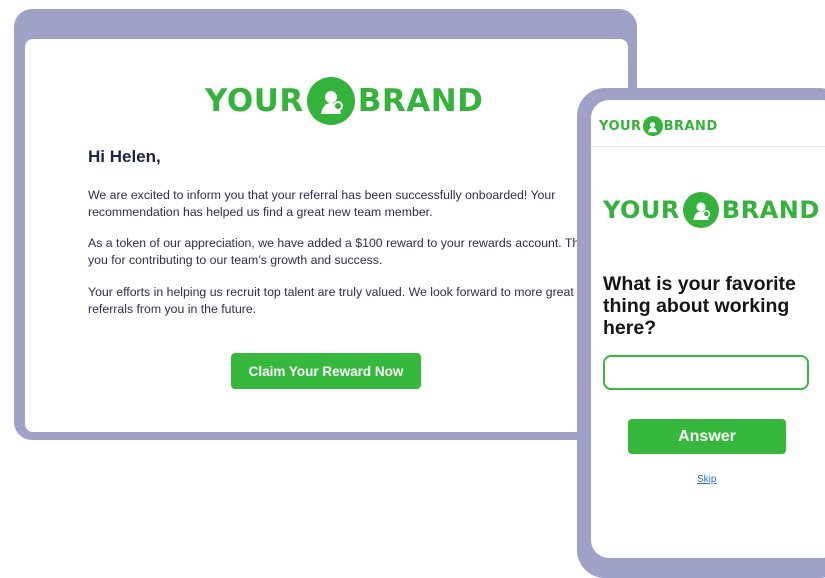 This screenshot has height=578, width=825. I want to click on phone-header: YOUR BRAND, so click(708, 123).